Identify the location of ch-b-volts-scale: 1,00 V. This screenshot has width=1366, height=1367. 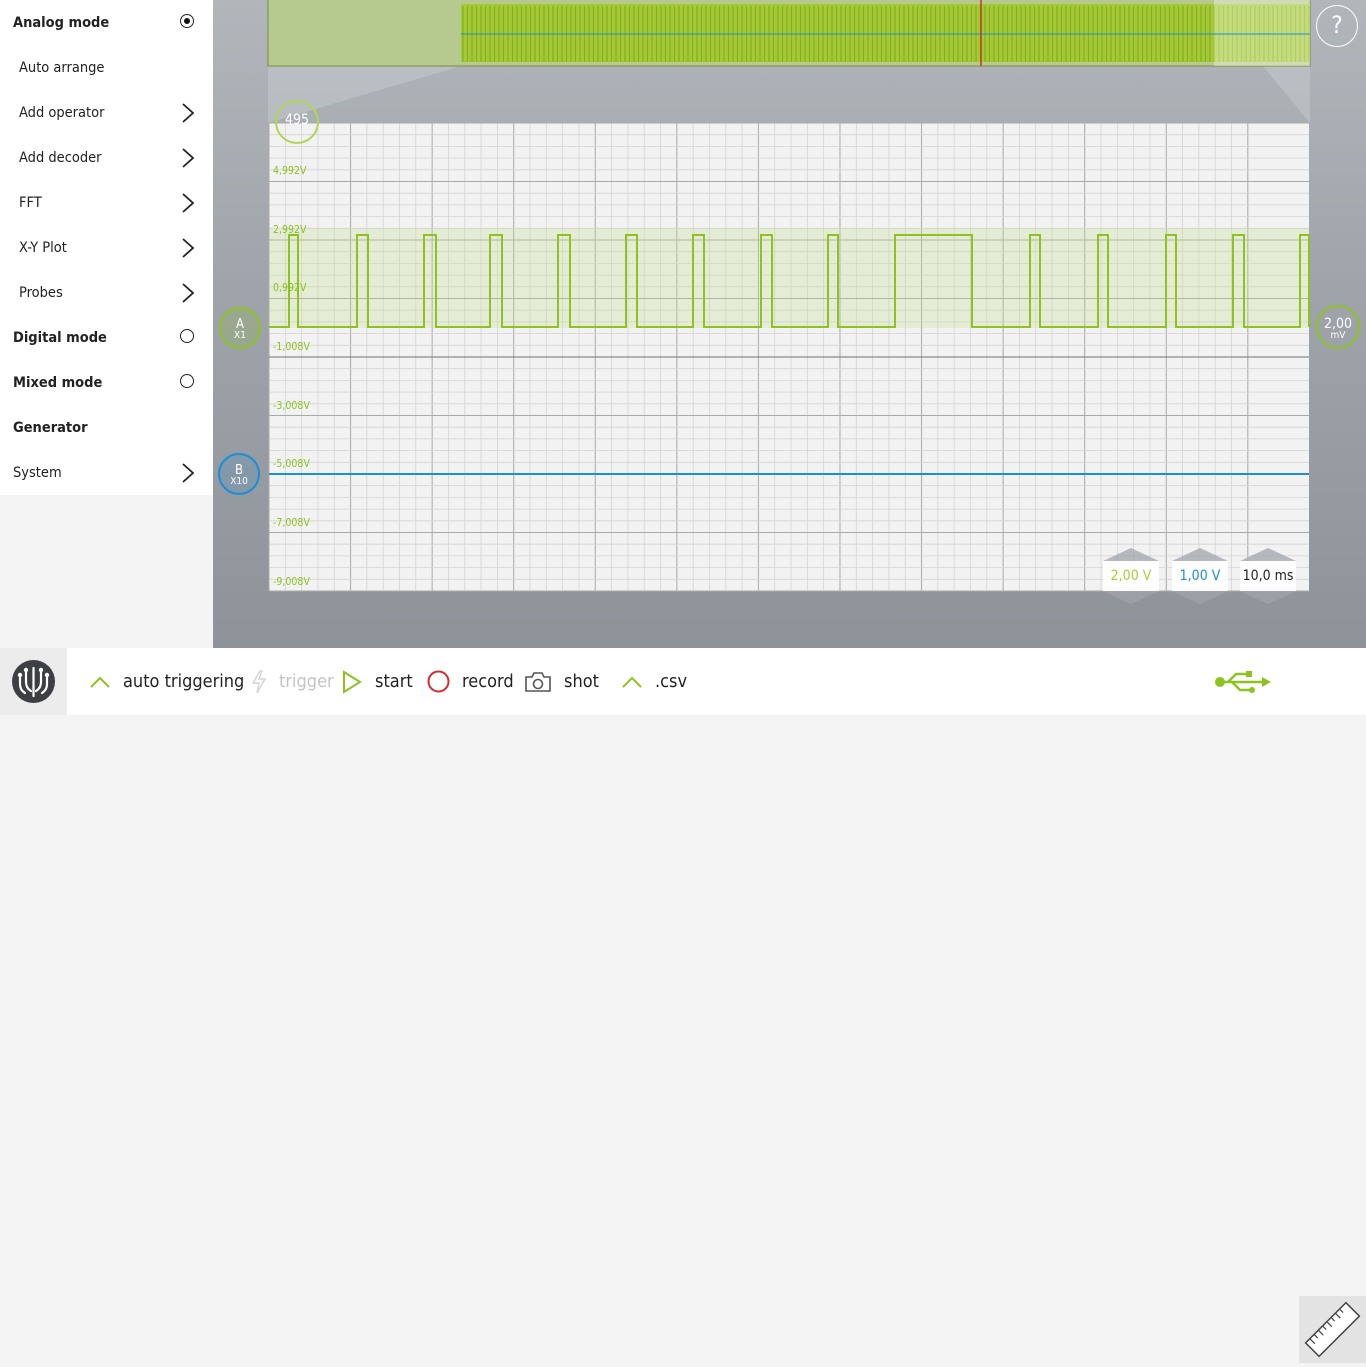
(1200, 576).